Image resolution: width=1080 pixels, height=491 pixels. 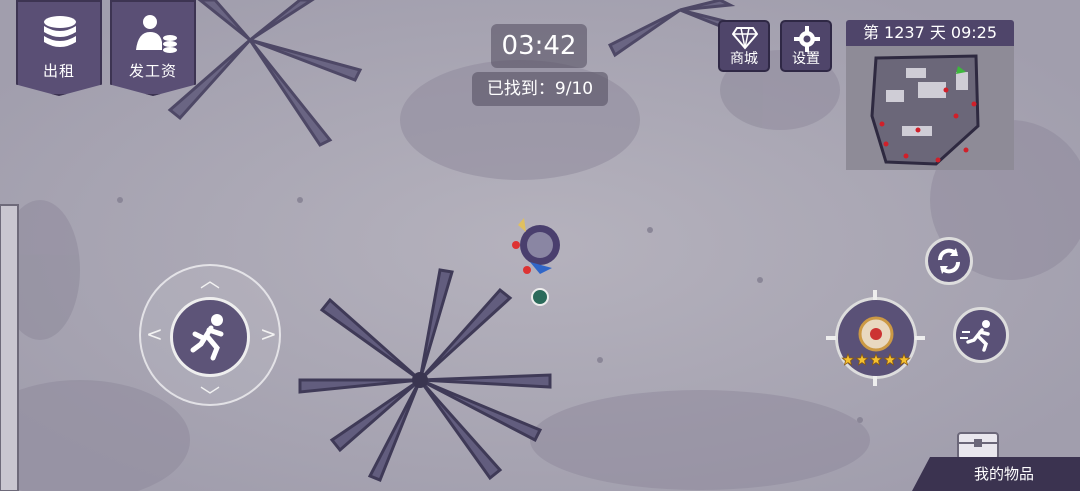 I want to click on my-items-button: 我的物品, so click(x=996, y=474).